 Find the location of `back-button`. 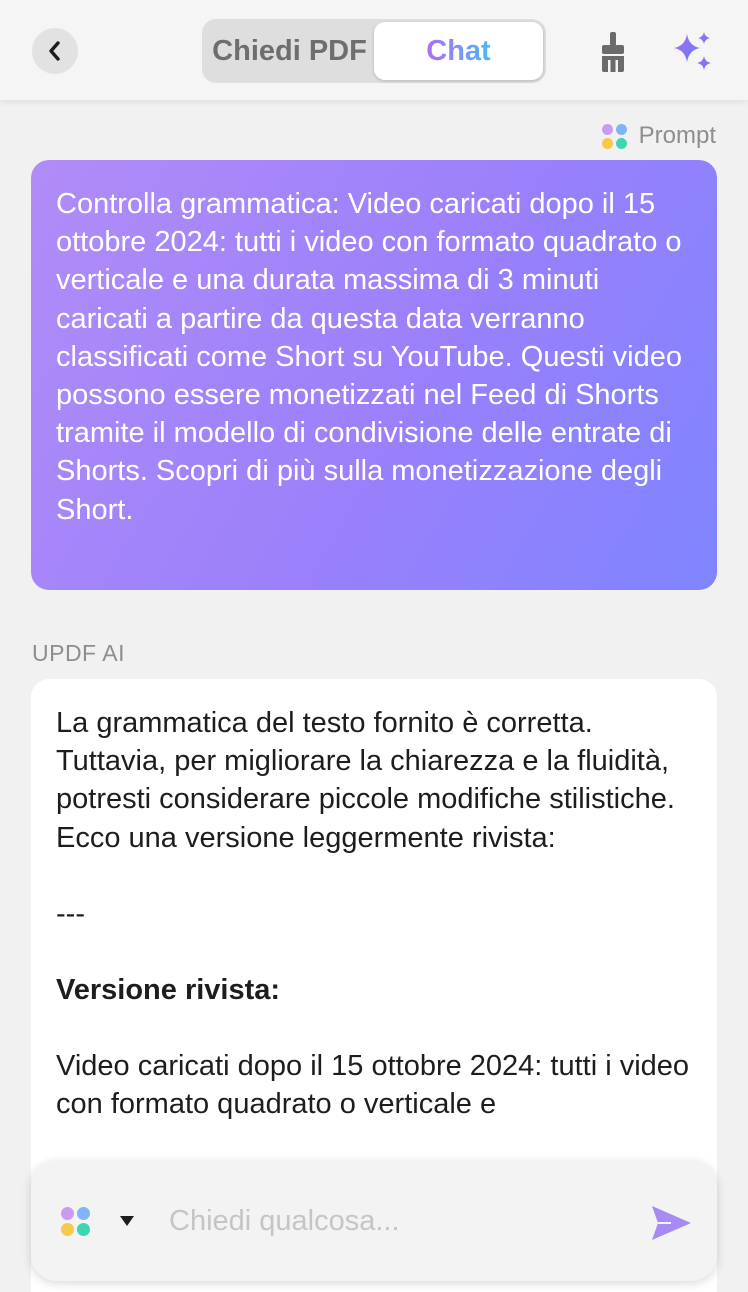

back-button is located at coordinates (55, 51).